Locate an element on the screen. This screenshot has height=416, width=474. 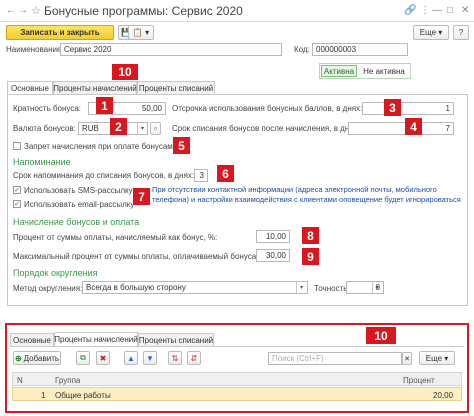
status-active-option: Активна is located at coordinates (339, 71).